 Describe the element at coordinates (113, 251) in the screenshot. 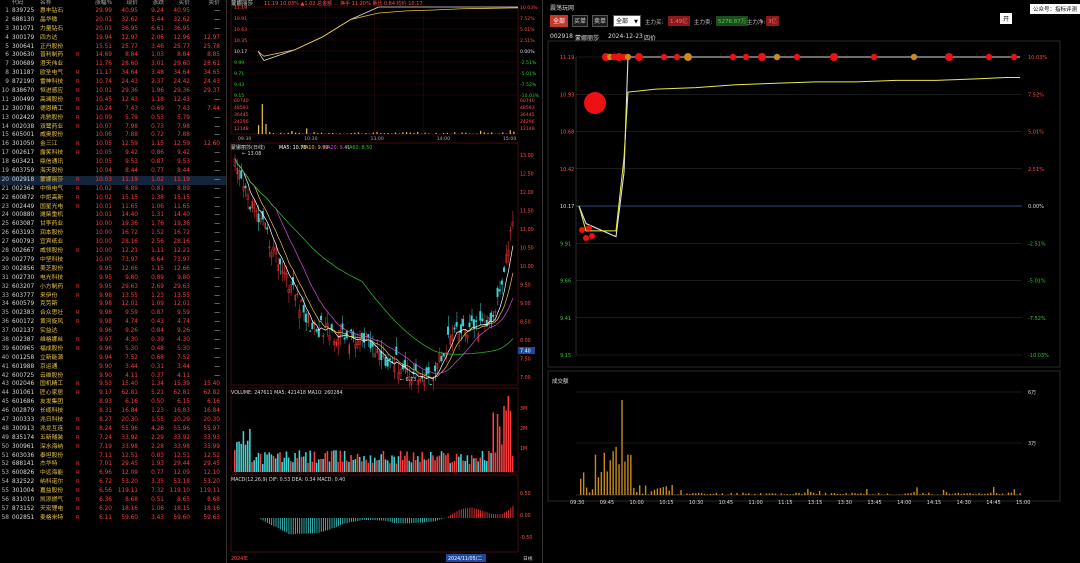

I see `list-item: 28 002667 威领股份 R 10.00 12.21 1.11 12.21 —` at that location.